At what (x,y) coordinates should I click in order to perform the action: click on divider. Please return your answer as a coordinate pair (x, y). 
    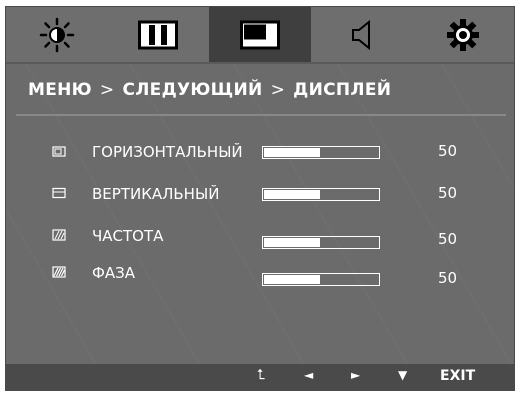
    Looking at the image, I should click on (261, 115).